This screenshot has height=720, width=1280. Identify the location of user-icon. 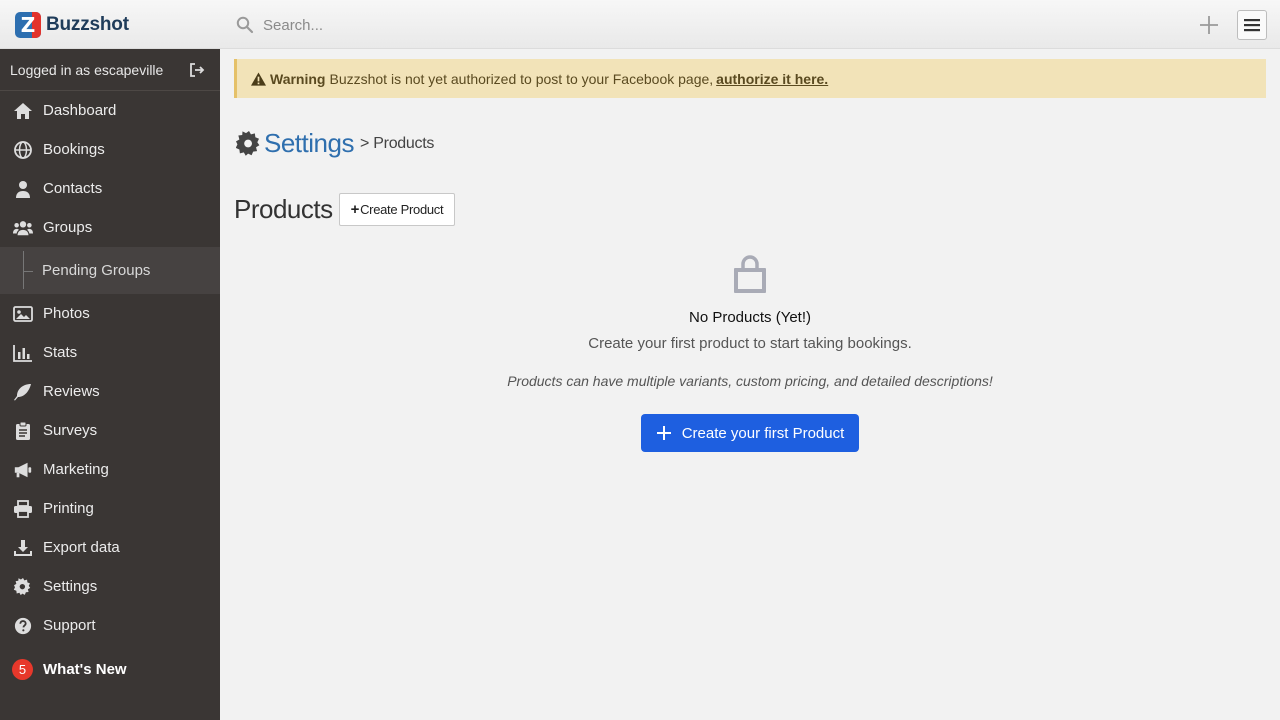
(23, 189).